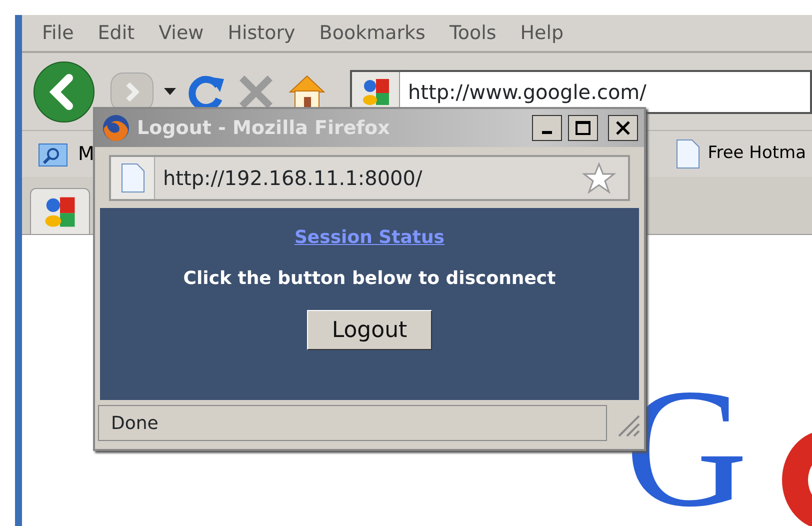 Image resolution: width=812 pixels, height=526 pixels. I want to click on browser-tab, so click(60, 211).